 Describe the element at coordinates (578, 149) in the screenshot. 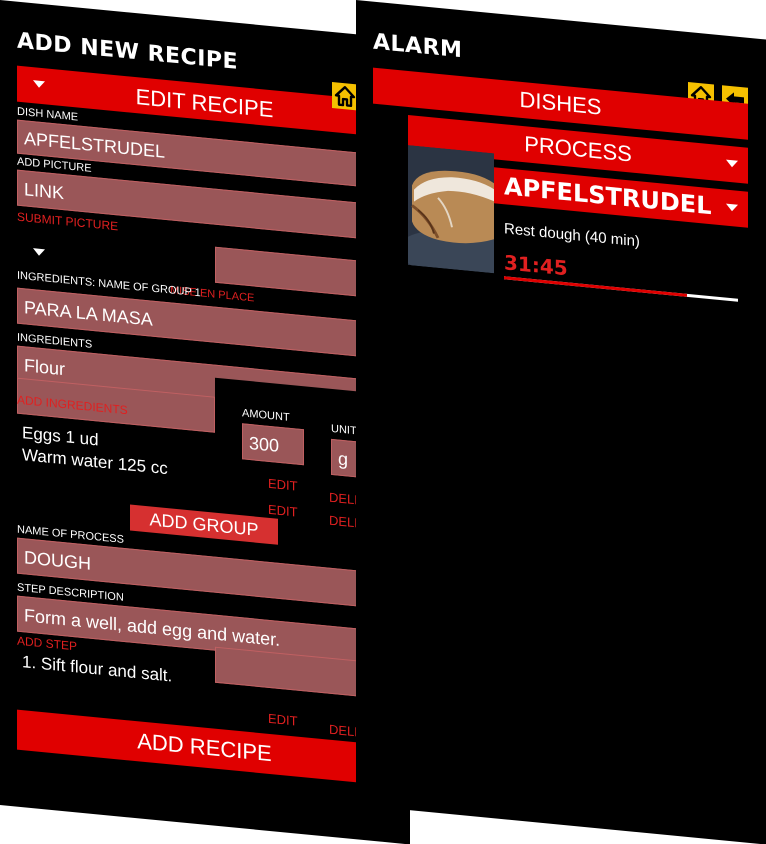

I see `process-label: PROCESS` at that location.